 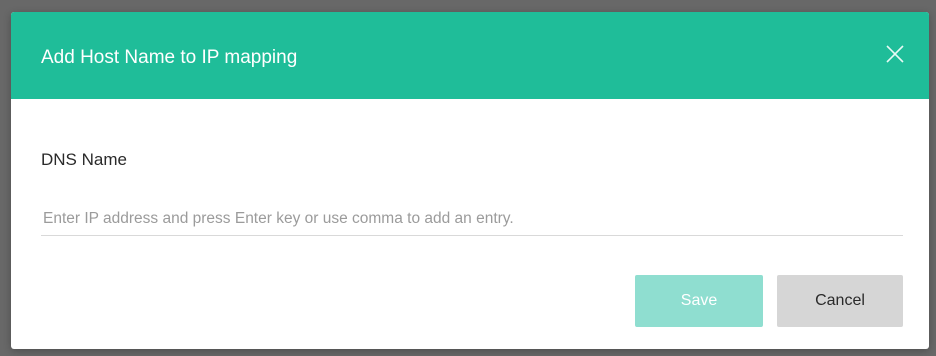 What do you see at coordinates (472, 219) in the screenshot?
I see `ip-address-input` at bounding box center [472, 219].